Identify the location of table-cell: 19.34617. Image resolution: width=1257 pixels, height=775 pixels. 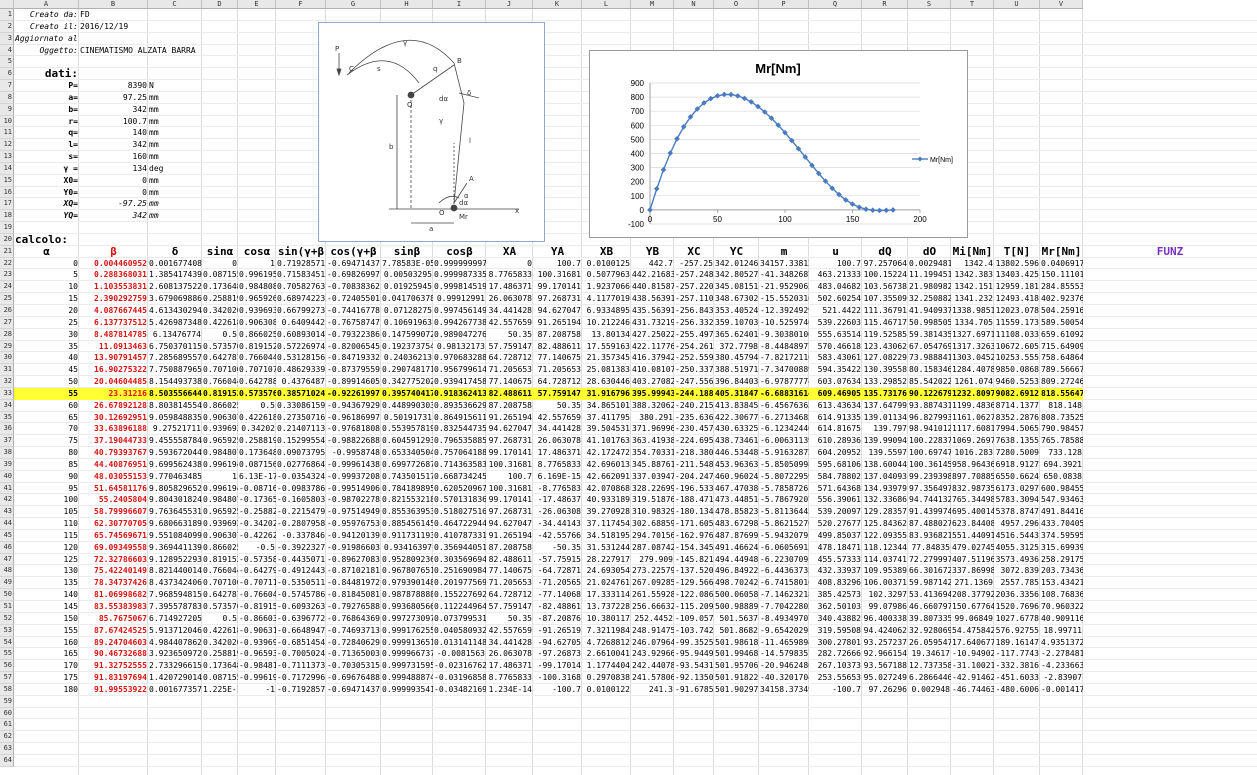
(929, 654).